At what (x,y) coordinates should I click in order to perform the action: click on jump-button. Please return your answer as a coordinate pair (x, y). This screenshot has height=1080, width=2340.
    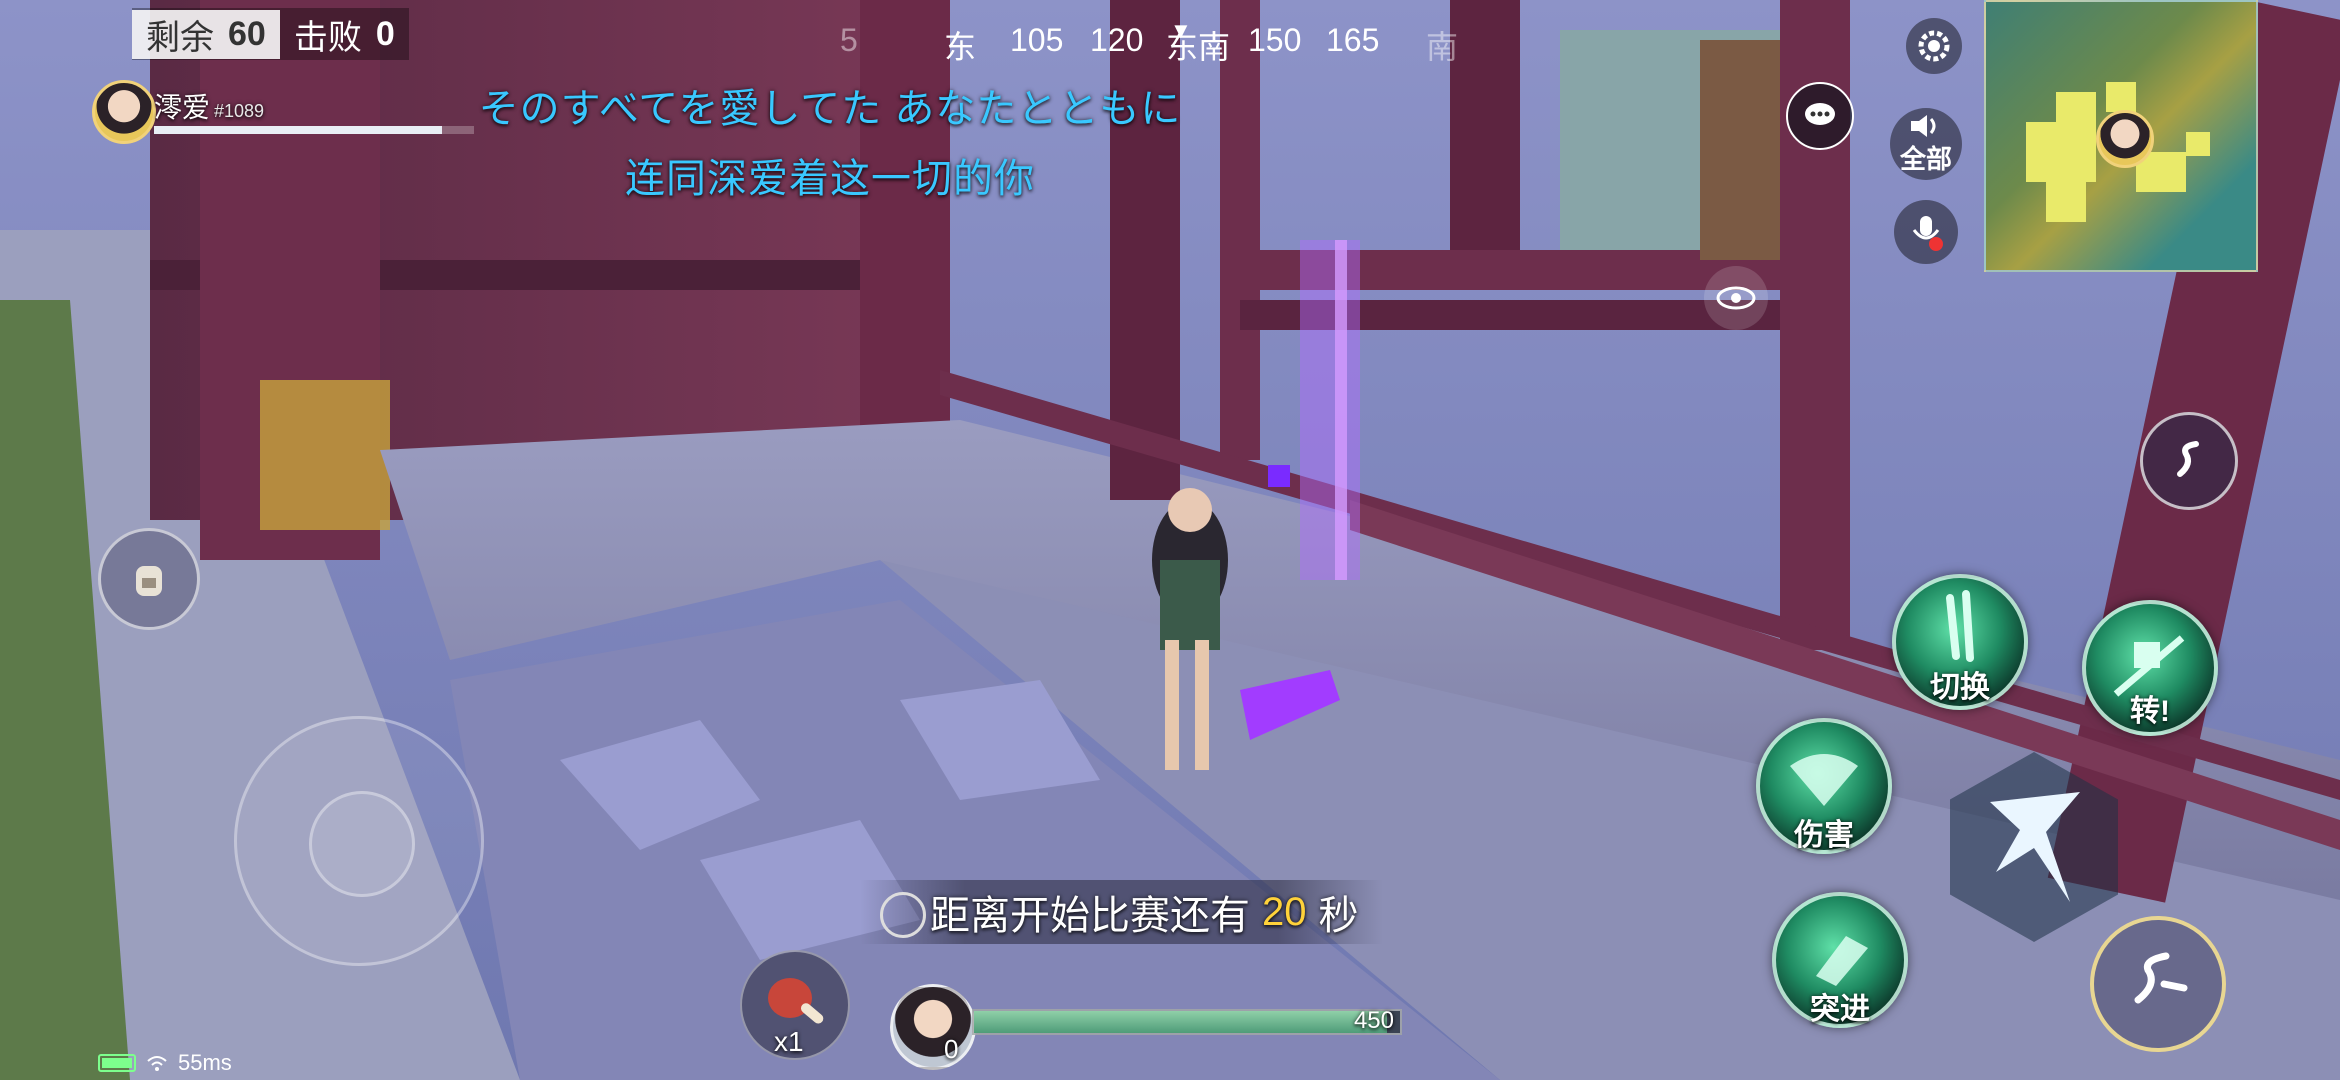
    Looking at the image, I should click on (2189, 461).